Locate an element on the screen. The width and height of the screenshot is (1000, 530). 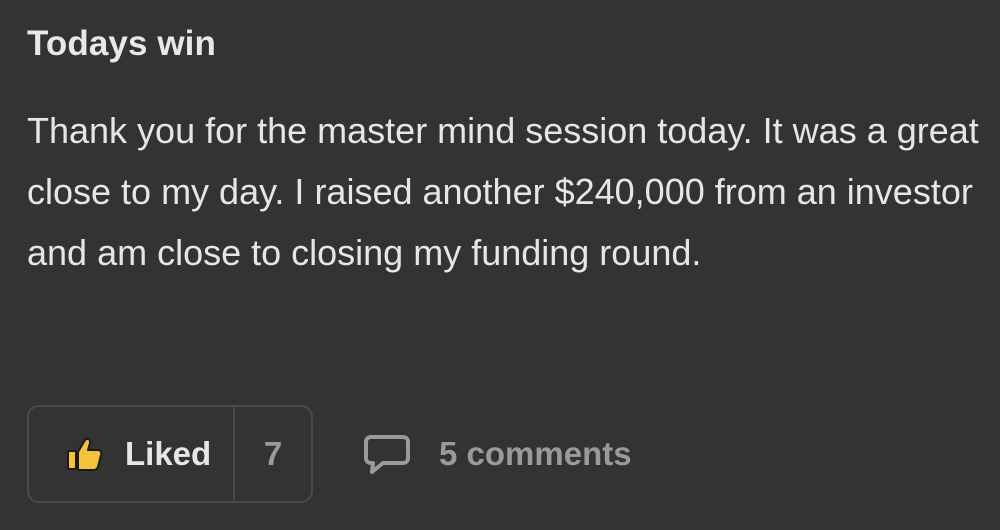
speech-bubble-icon is located at coordinates (387, 454).